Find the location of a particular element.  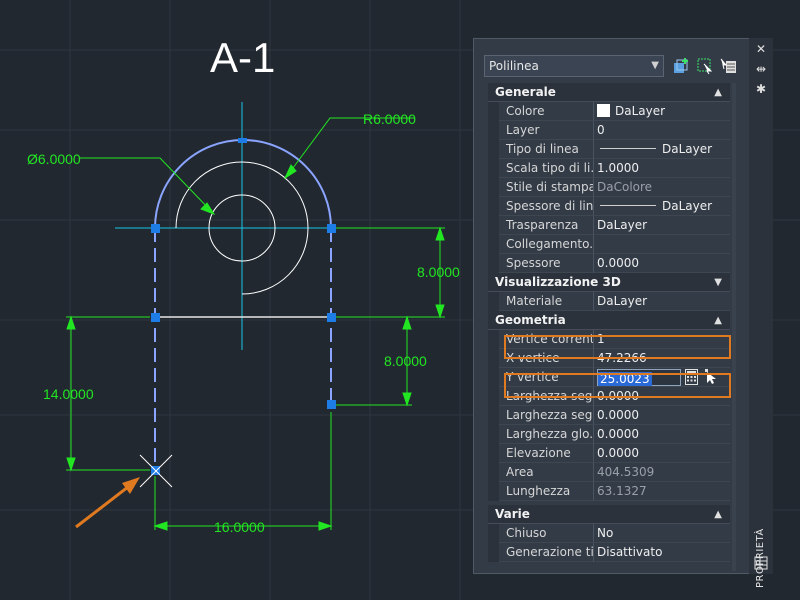

selected-polyline is located at coordinates (243, 304).